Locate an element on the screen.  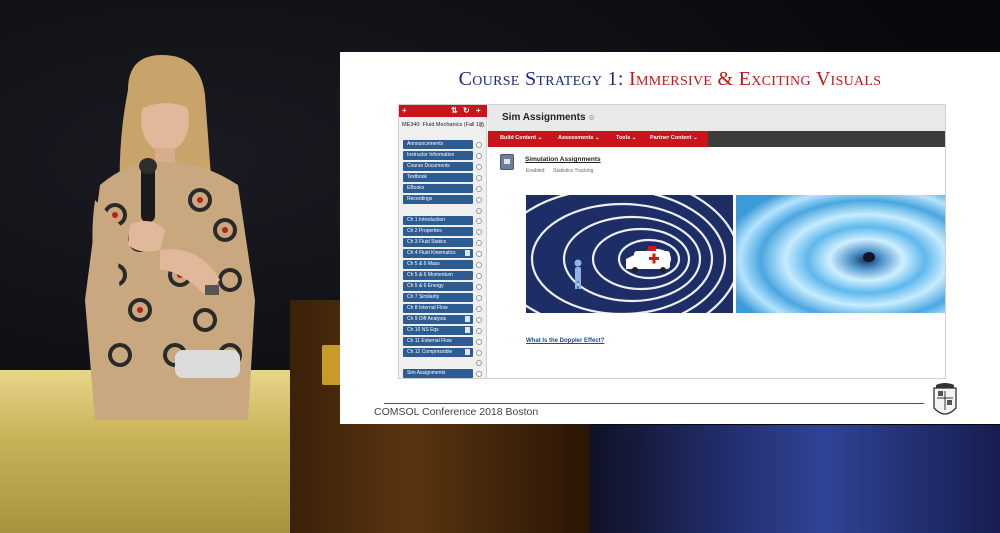
doppler-effect-link: What Is the Doppler Effect? is located at coordinates (565, 341).